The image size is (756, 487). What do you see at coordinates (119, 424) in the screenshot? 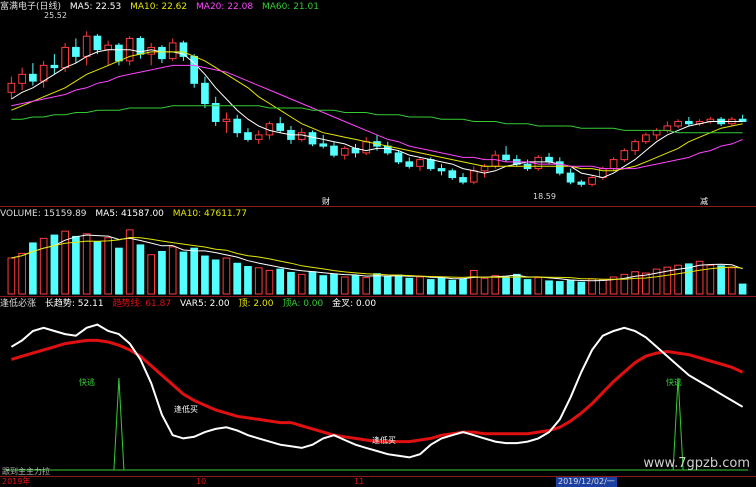
I see `escape-signal-spike` at bounding box center [119, 424].